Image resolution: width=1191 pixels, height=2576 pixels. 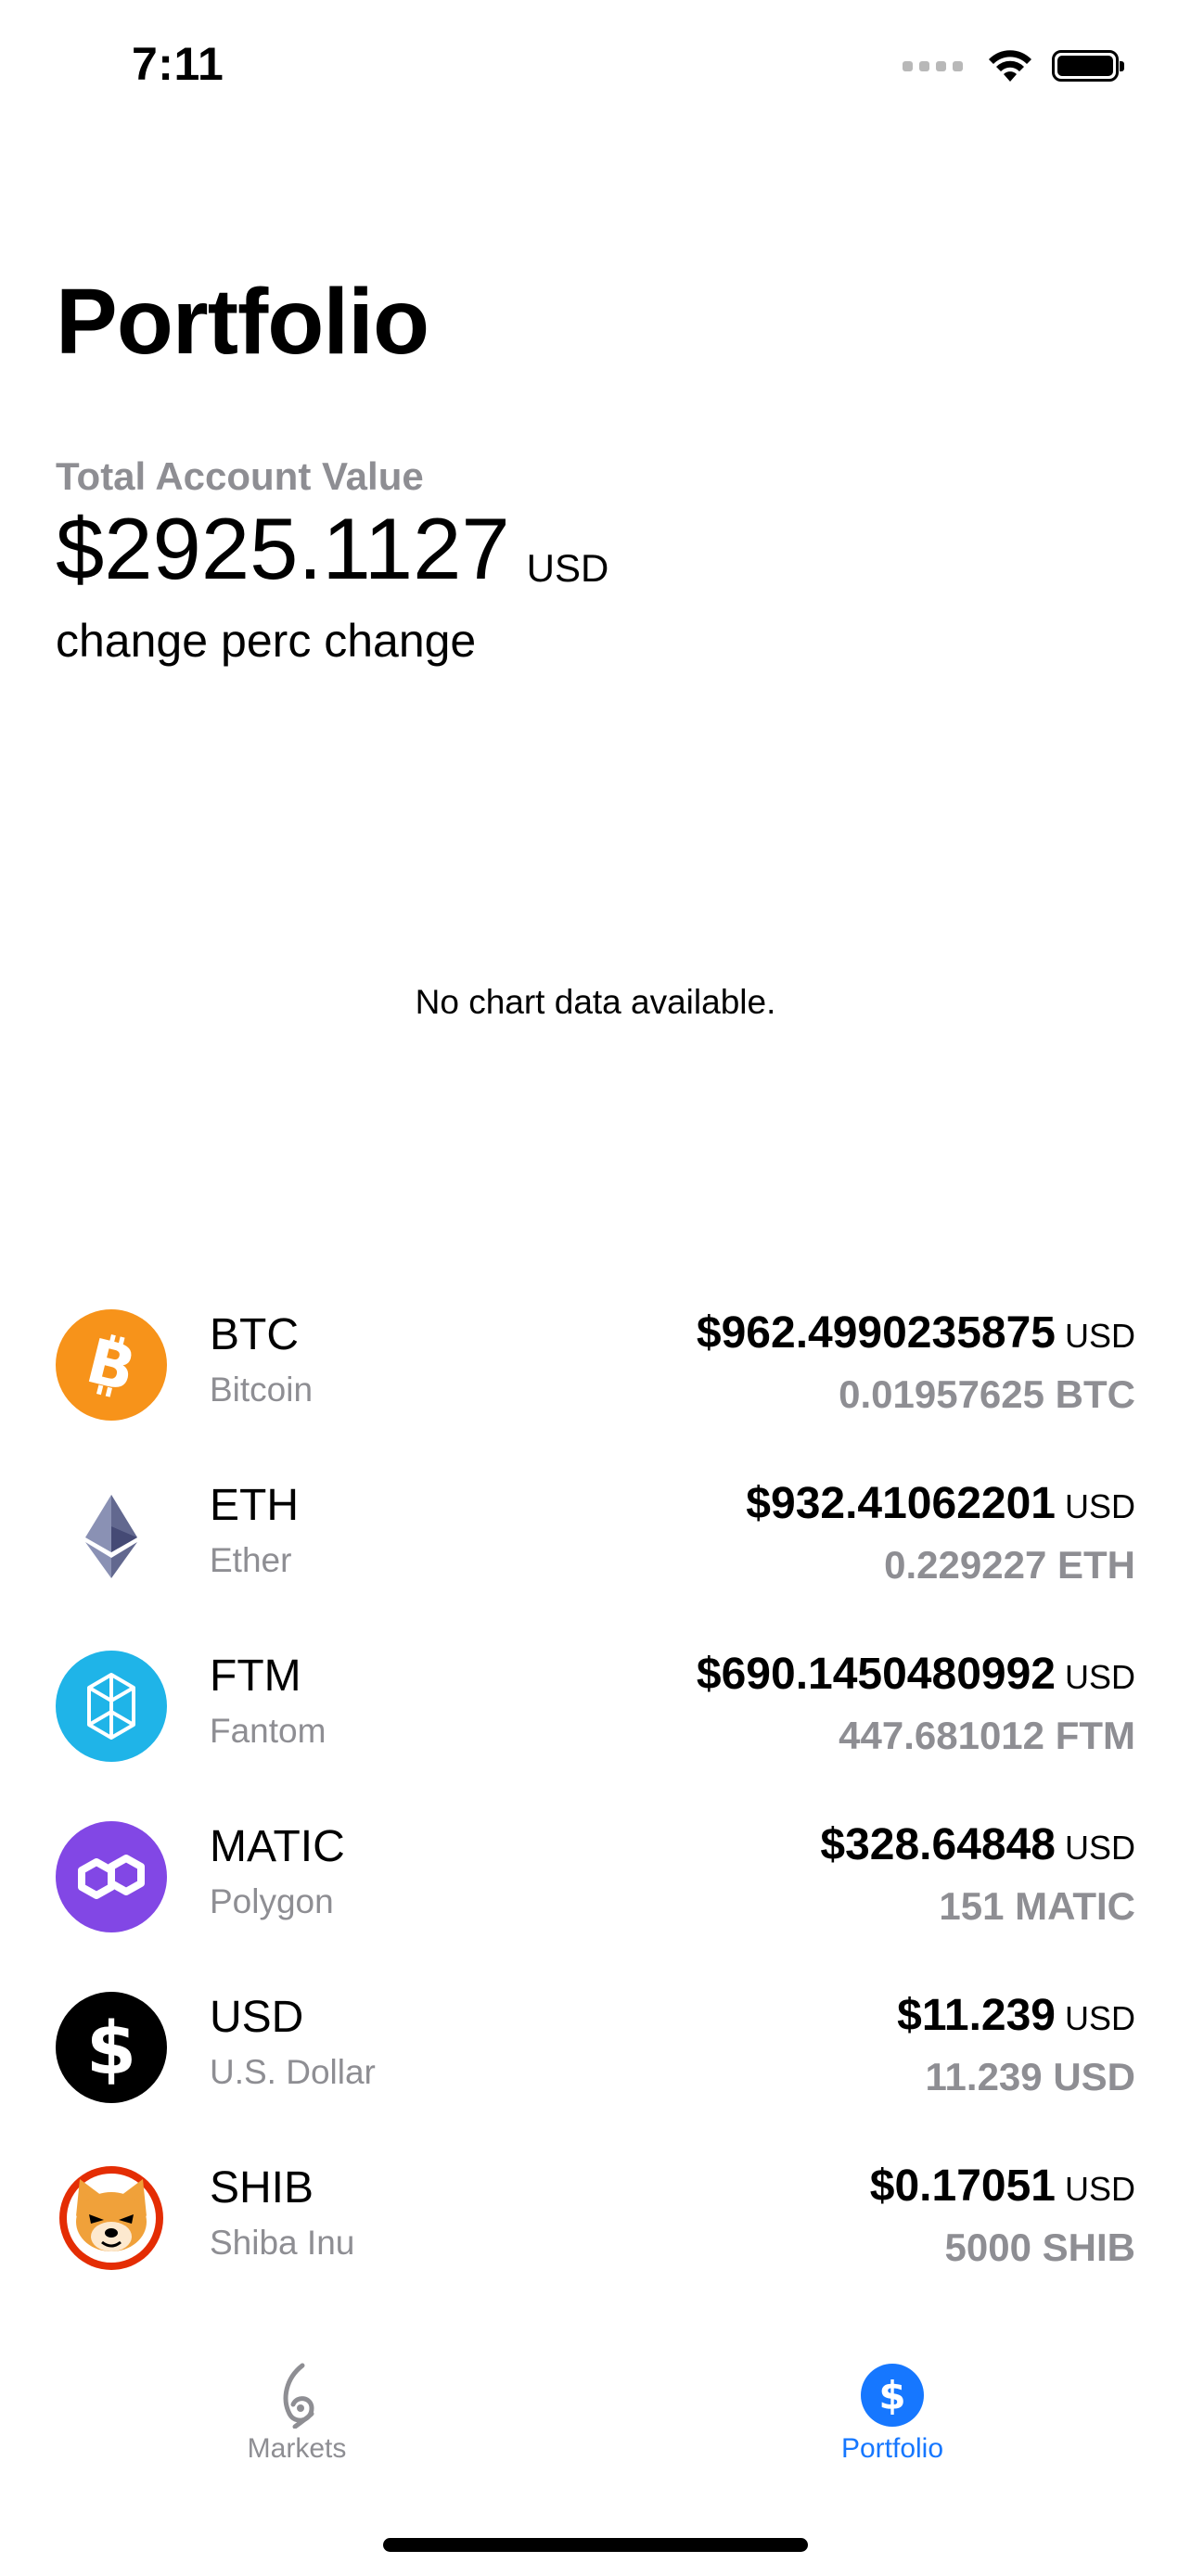 I want to click on asset-quantity: 0.01957625 BTC, so click(x=987, y=1394).